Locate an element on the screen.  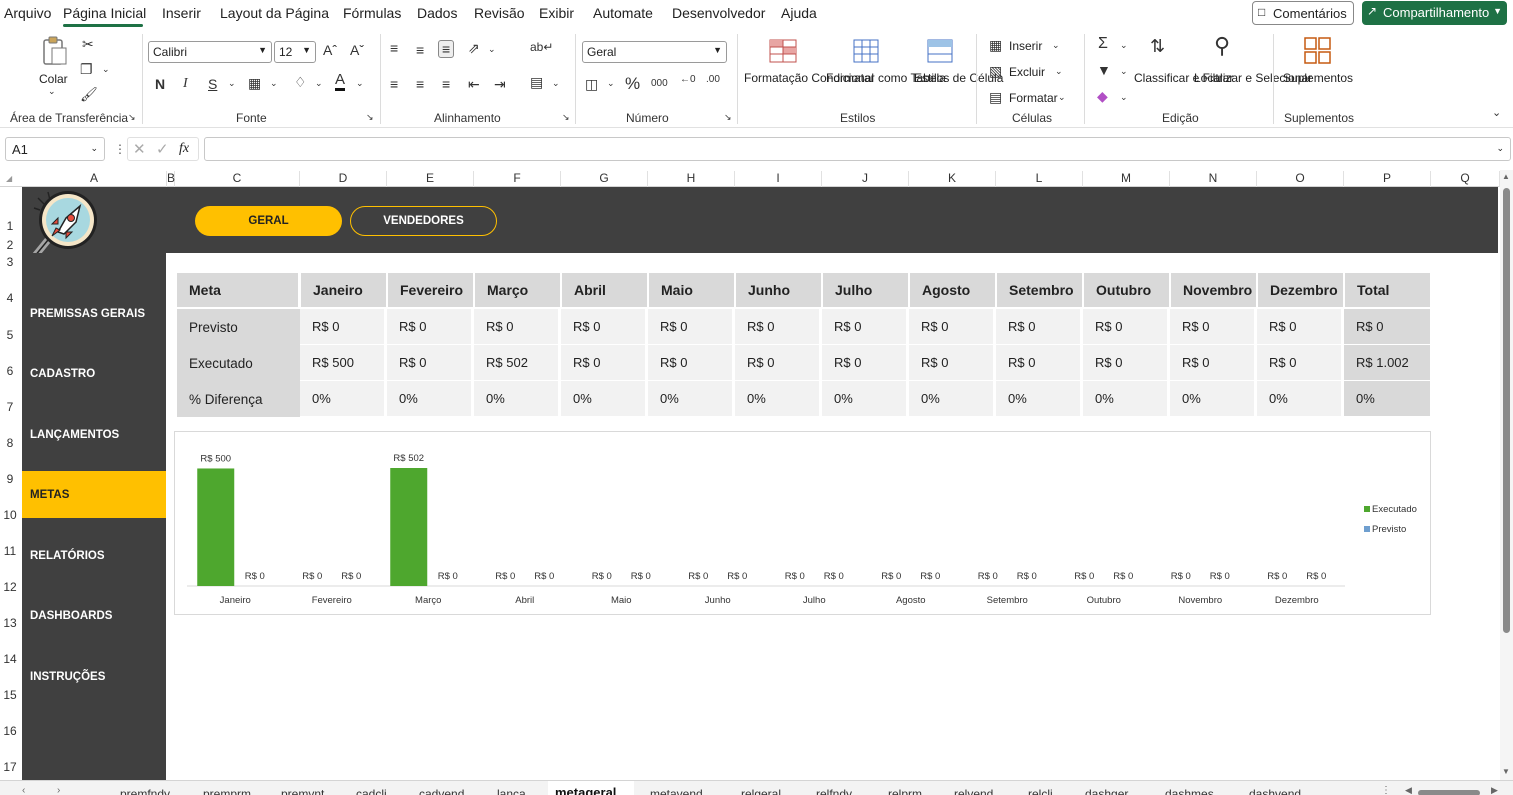
column-header: K is located at coordinates (952, 179).